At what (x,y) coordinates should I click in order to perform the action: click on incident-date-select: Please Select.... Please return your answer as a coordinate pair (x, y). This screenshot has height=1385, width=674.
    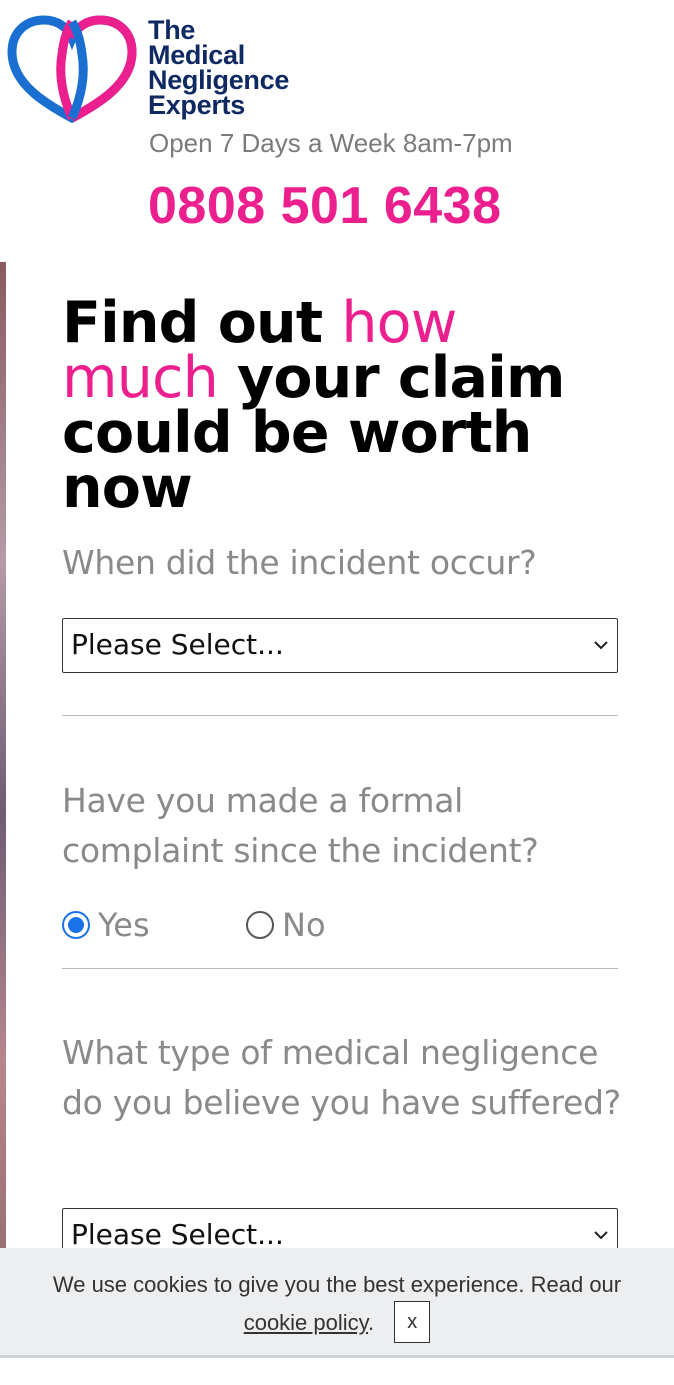
    Looking at the image, I should click on (340, 645).